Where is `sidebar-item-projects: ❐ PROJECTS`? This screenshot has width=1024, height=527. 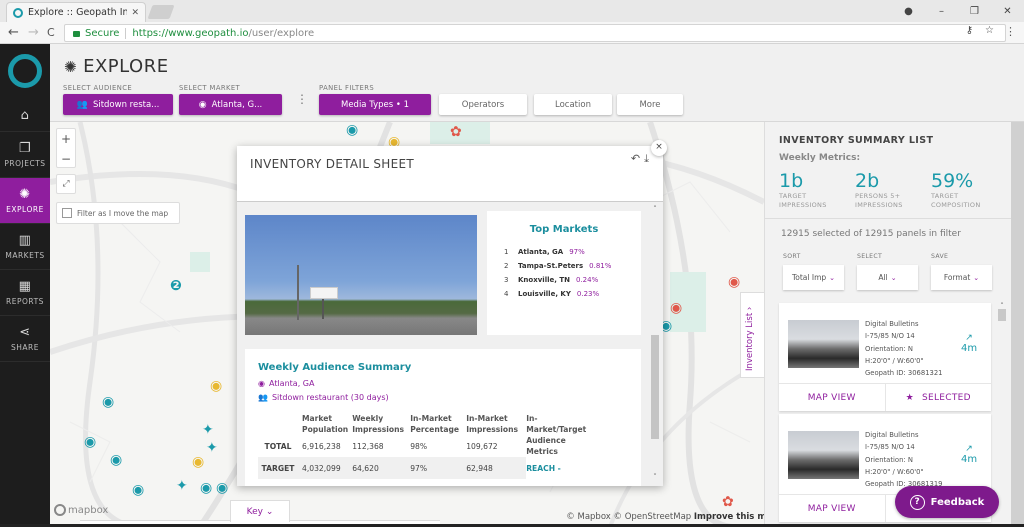
sidebar-item-projects: ❐ PROJECTS is located at coordinates (25, 155).